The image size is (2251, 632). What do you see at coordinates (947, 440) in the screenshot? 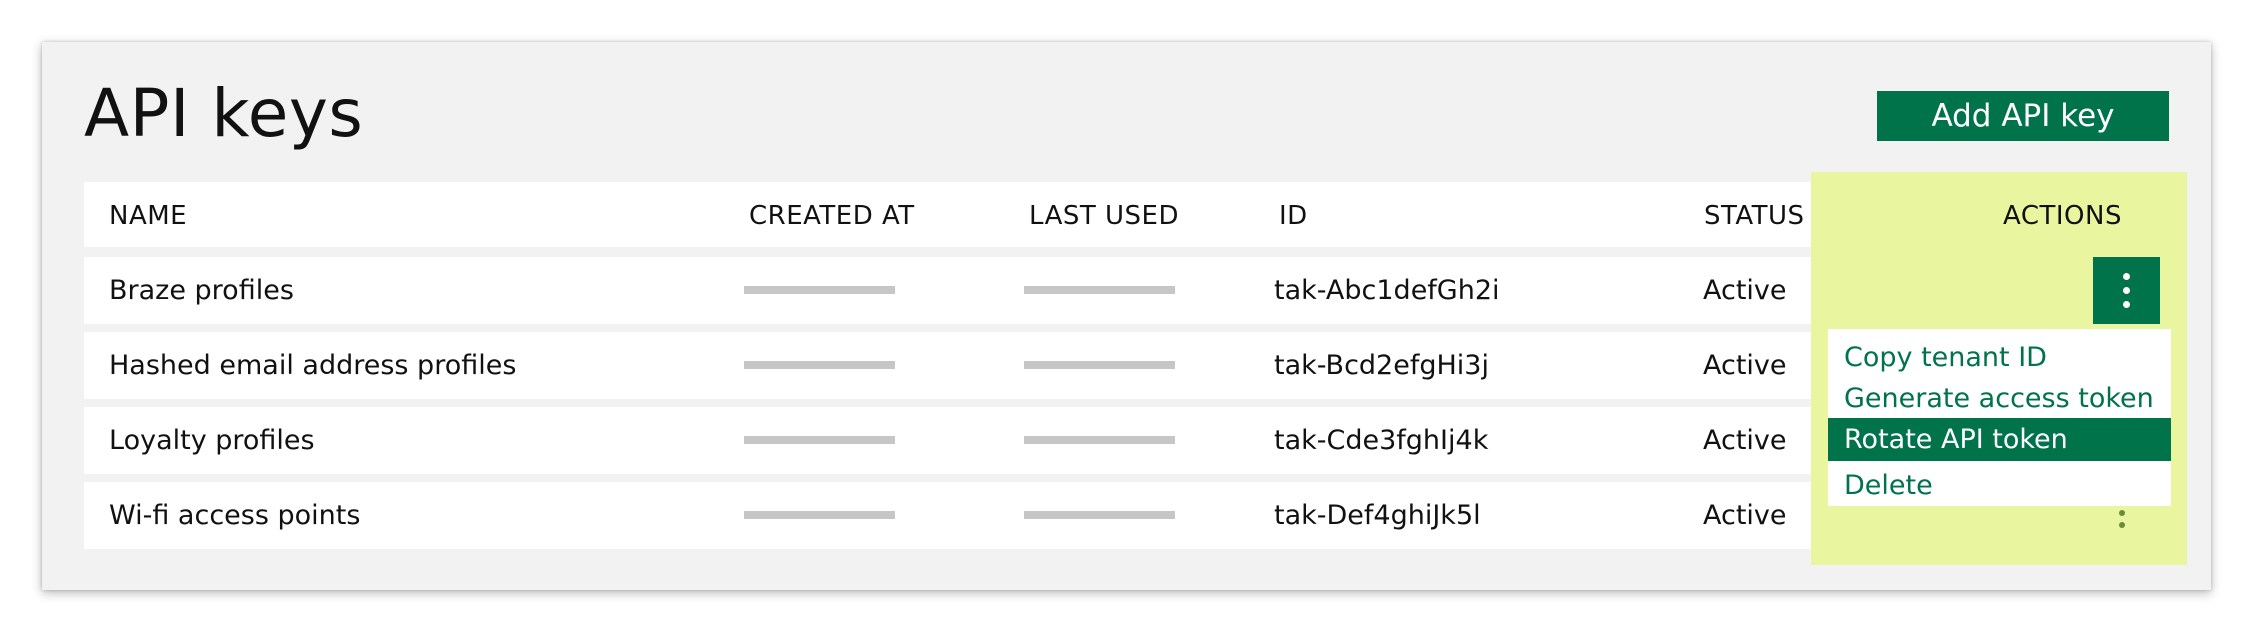
I see `table-row: Loyalty profiles tak-Cde3fghIj4k Active` at bounding box center [947, 440].